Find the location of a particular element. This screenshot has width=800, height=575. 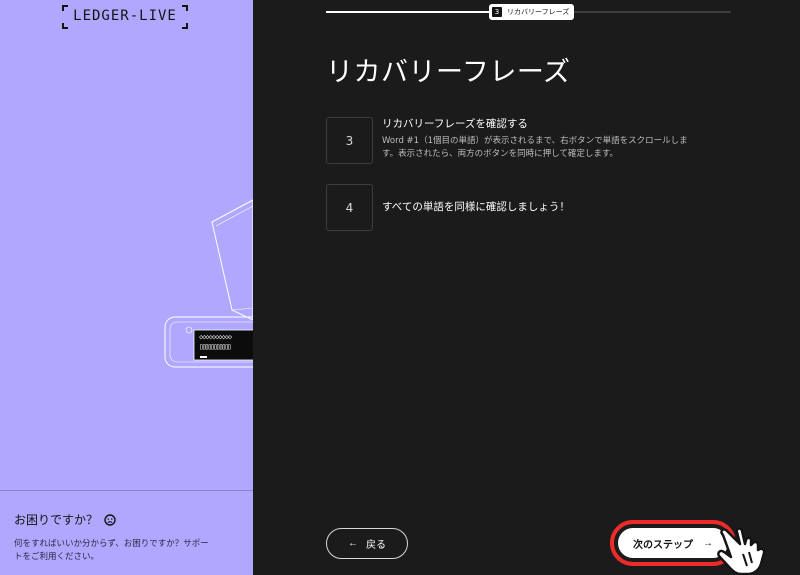

arrow-right-icon: → is located at coordinates (708, 543).